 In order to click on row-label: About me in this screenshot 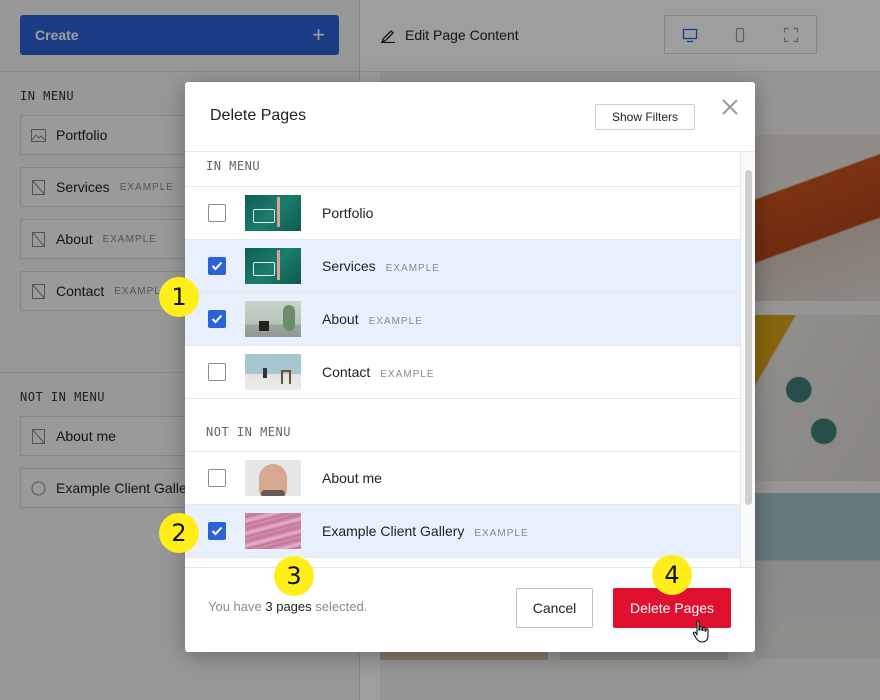, I will do `click(352, 478)`.